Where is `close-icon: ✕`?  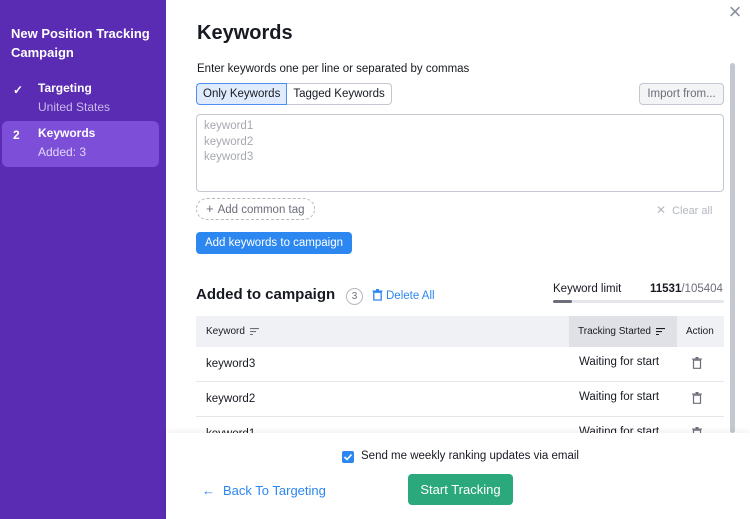
close-icon: ✕ is located at coordinates (661, 210).